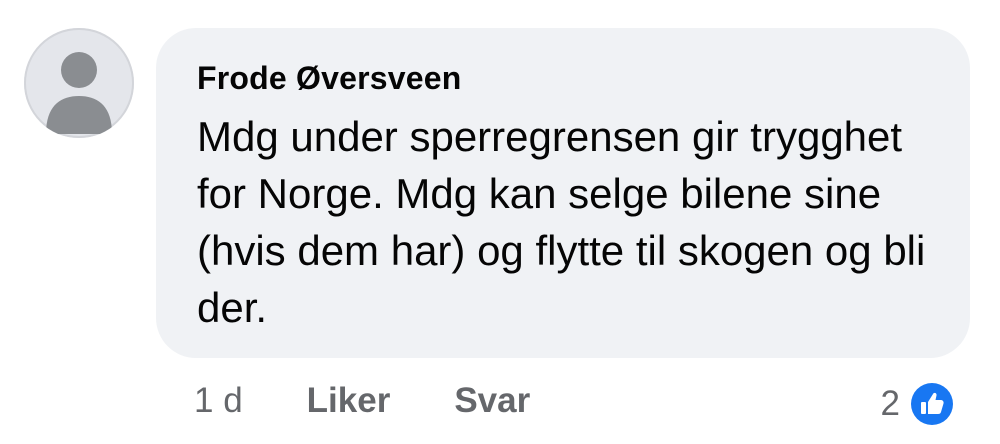  What do you see at coordinates (492, 401) in the screenshot?
I see `reply-button: Svar` at bounding box center [492, 401].